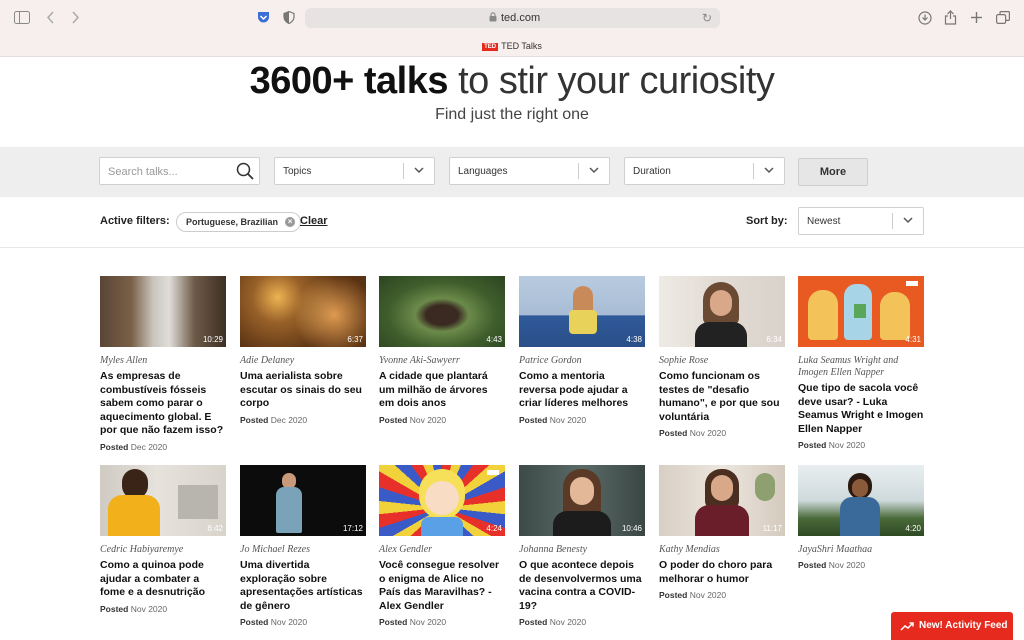 The width and height of the screenshot is (1024, 640). Describe the element at coordinates (303, 500) in the screenshot. I see `talk-thumbnail: 17:12` at that location.